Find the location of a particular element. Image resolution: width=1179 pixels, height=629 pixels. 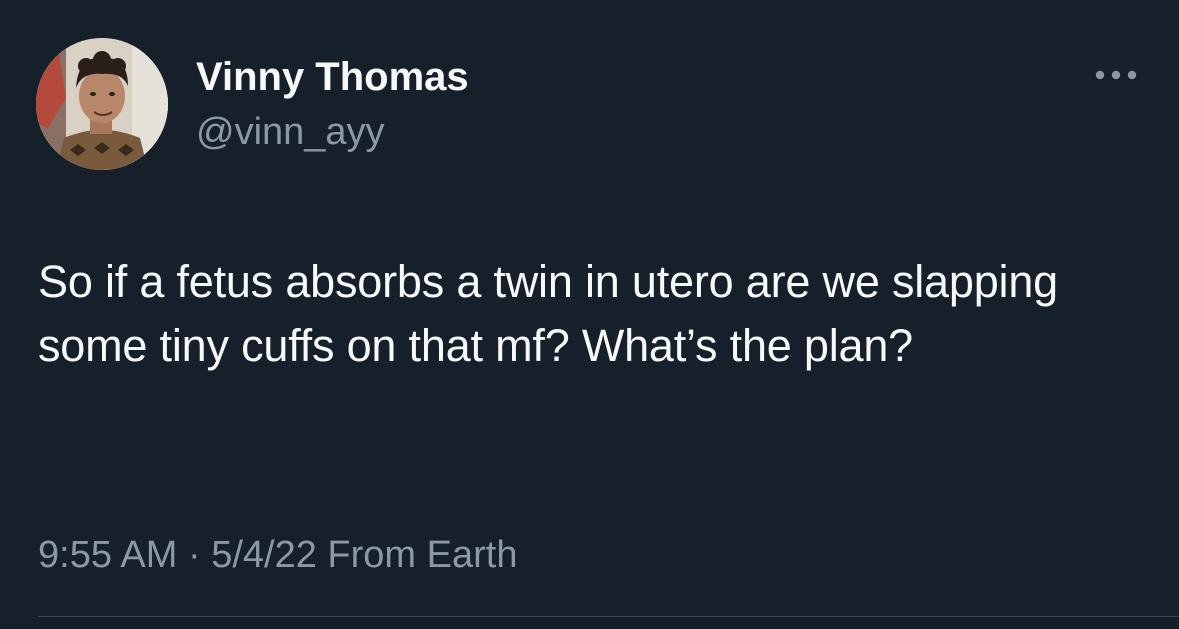

more-horizontal-icon is located at coordinates (1116, 75).